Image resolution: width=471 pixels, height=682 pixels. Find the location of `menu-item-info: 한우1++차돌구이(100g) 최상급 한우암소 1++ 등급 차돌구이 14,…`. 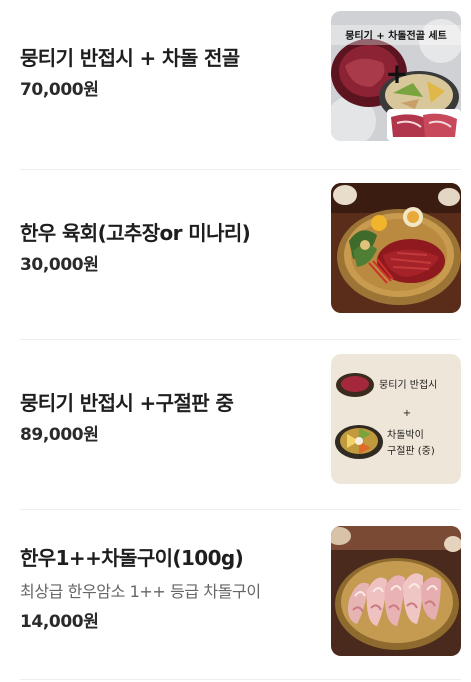

menu-item-info: 한우1++차돌구이(100g) 최상급 한우암소 1++ 등급 차돌구이 14,… is located at coordinates (165, 589).